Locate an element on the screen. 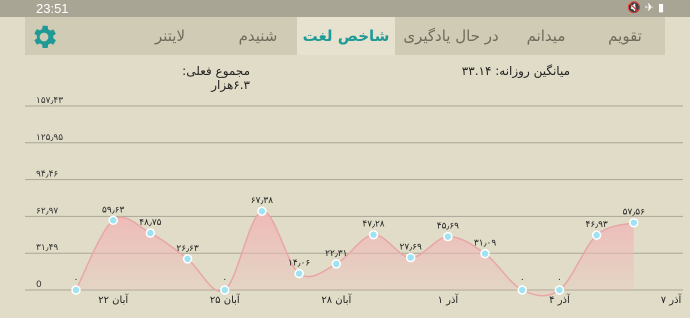 The width and height of the screenshot is (690, 318). data-label: ۴۶٫۹۳ is located at coordinates (596, 225).